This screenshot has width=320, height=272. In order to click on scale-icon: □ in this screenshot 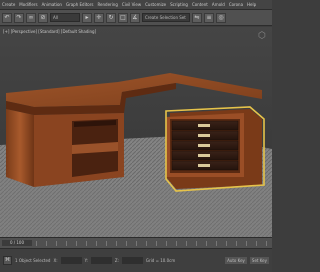, I will do `click(123, 17)`.